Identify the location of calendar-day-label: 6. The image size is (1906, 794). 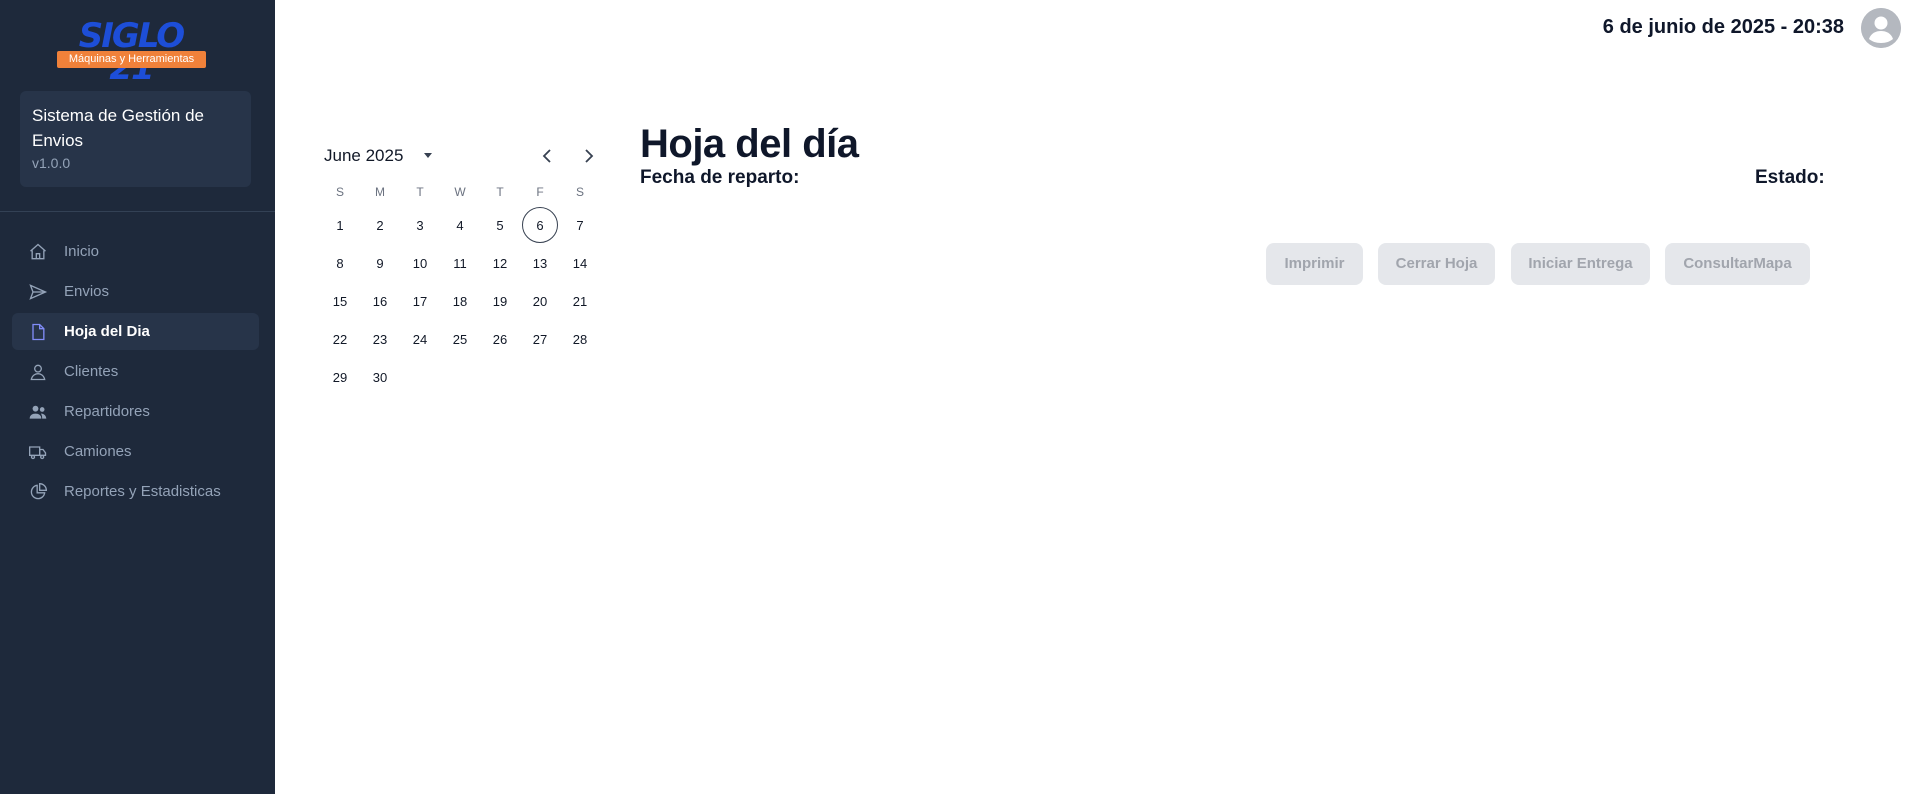
(540, 225).